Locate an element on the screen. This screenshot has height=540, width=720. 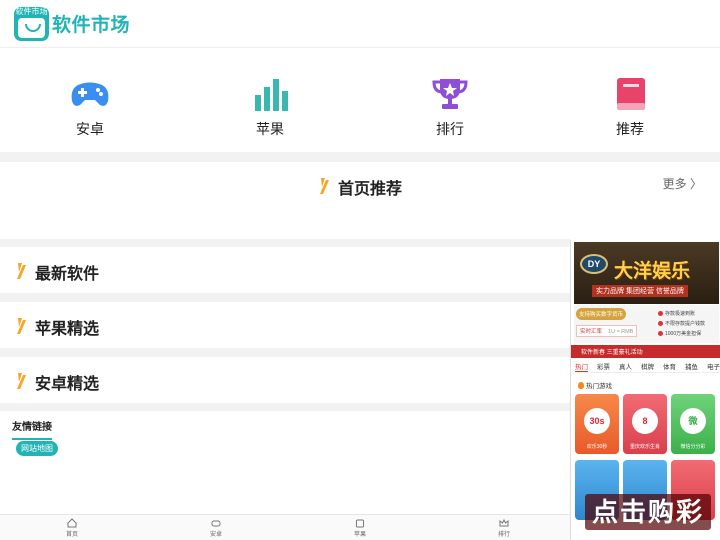
ad-crypto-pill: 支持购买数字货币 is located at coordinates (601, 314).